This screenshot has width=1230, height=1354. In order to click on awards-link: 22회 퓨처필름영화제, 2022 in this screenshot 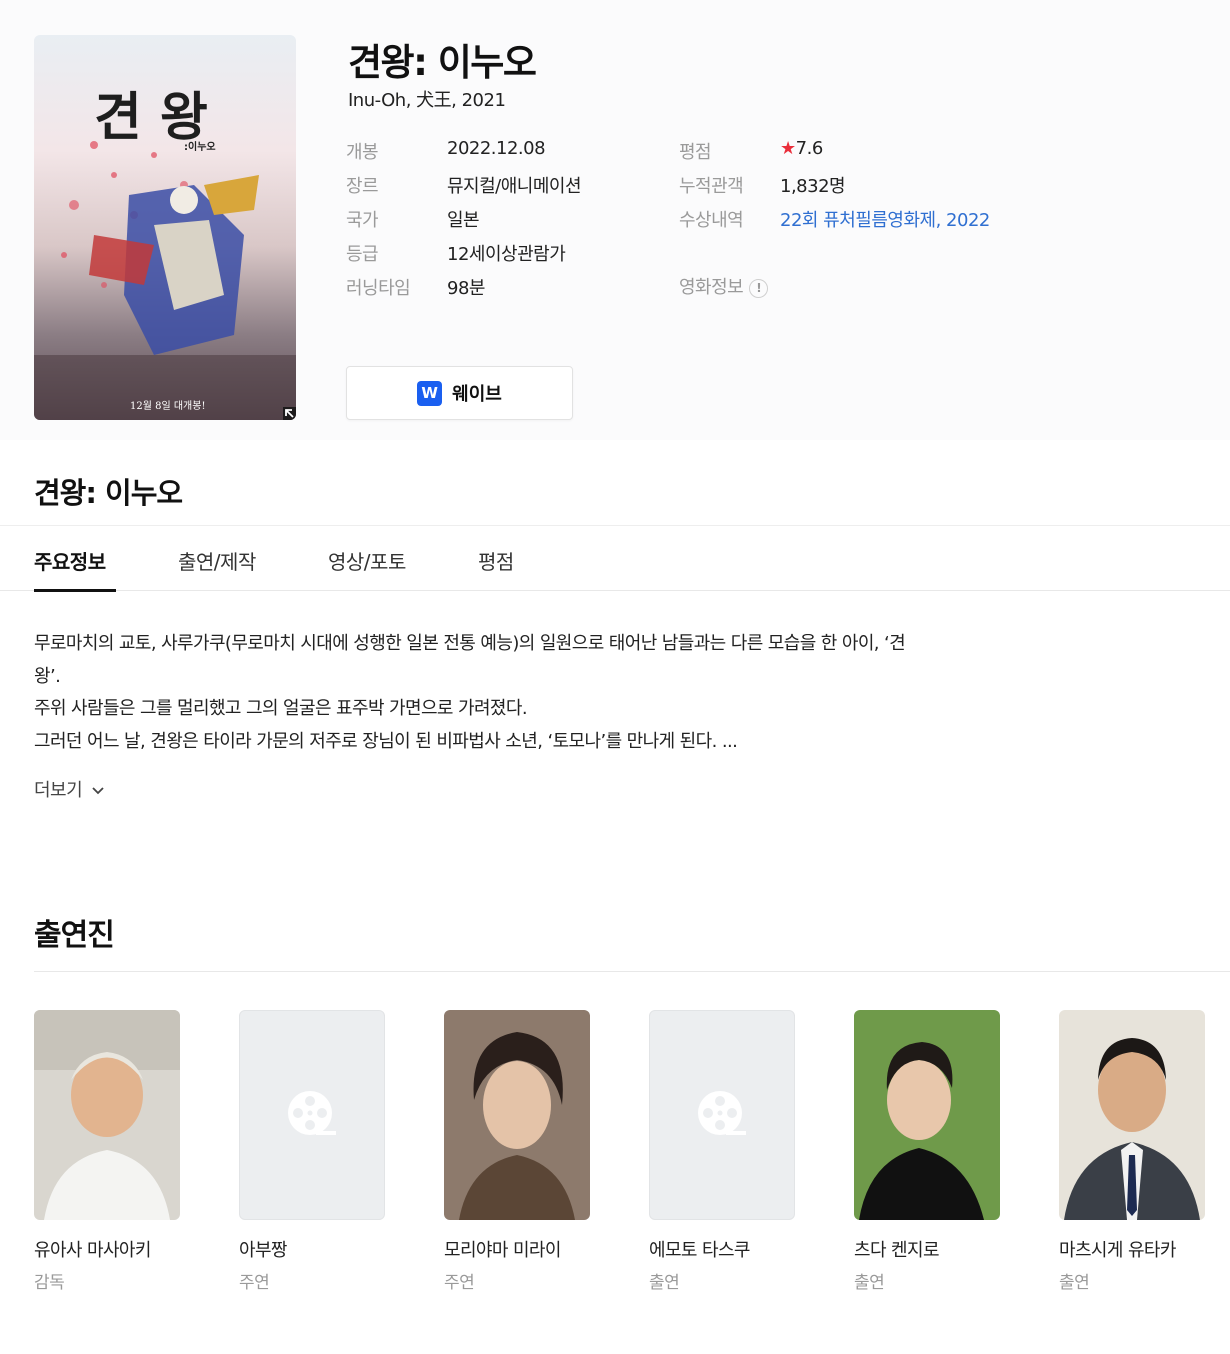, I will do `click(885, 220)`.